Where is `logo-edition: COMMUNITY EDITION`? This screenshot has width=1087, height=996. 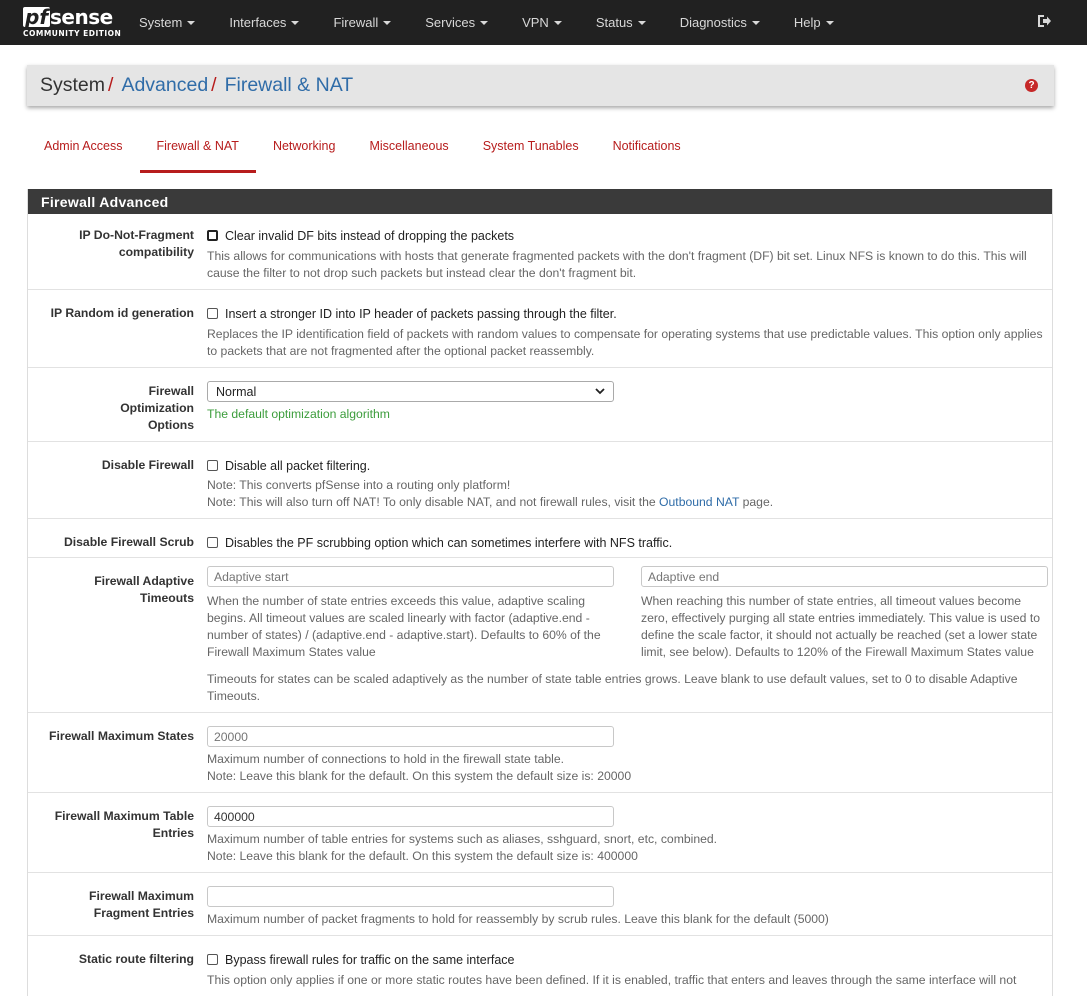 logo-edition: COMMUNITY EDITION is located at coordinates (72, 33).